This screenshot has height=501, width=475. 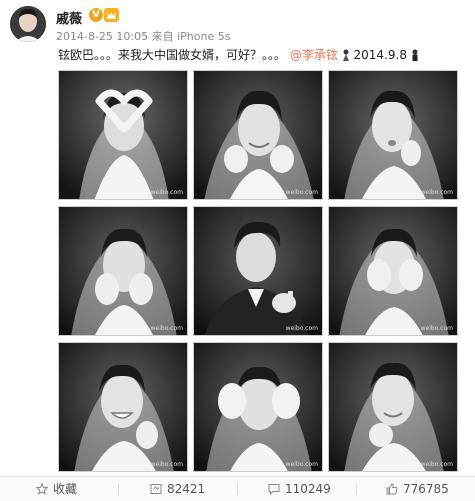 I want to click on photo-bride-heart-hands: weibo.com, so click(x=123, y=135).